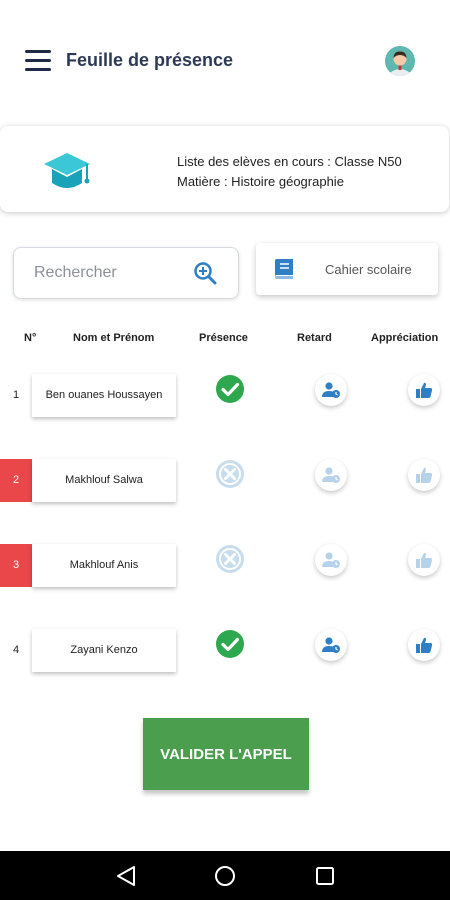  Describe the element at coordinates (150, 60) in the screenshot. I see `page-title: Feuille de présence` at that location.